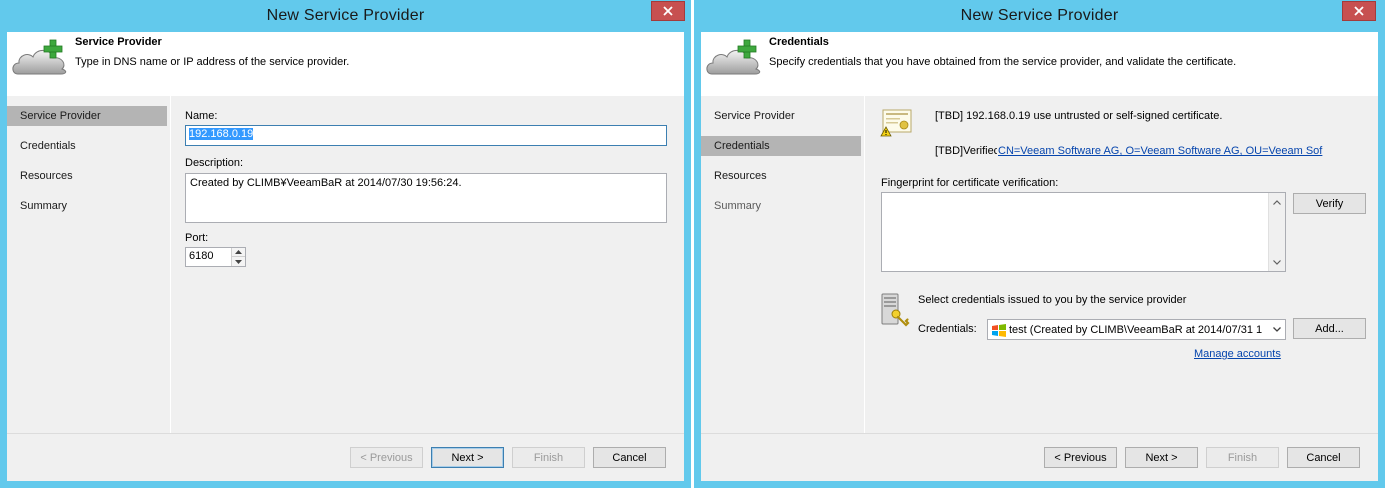 This screenshot has height=488, width=1385. What do you see at coordinates (947, 329) in the screenshot?
I see `credentials-label: Credentials:` at bounding box center [947, 329].